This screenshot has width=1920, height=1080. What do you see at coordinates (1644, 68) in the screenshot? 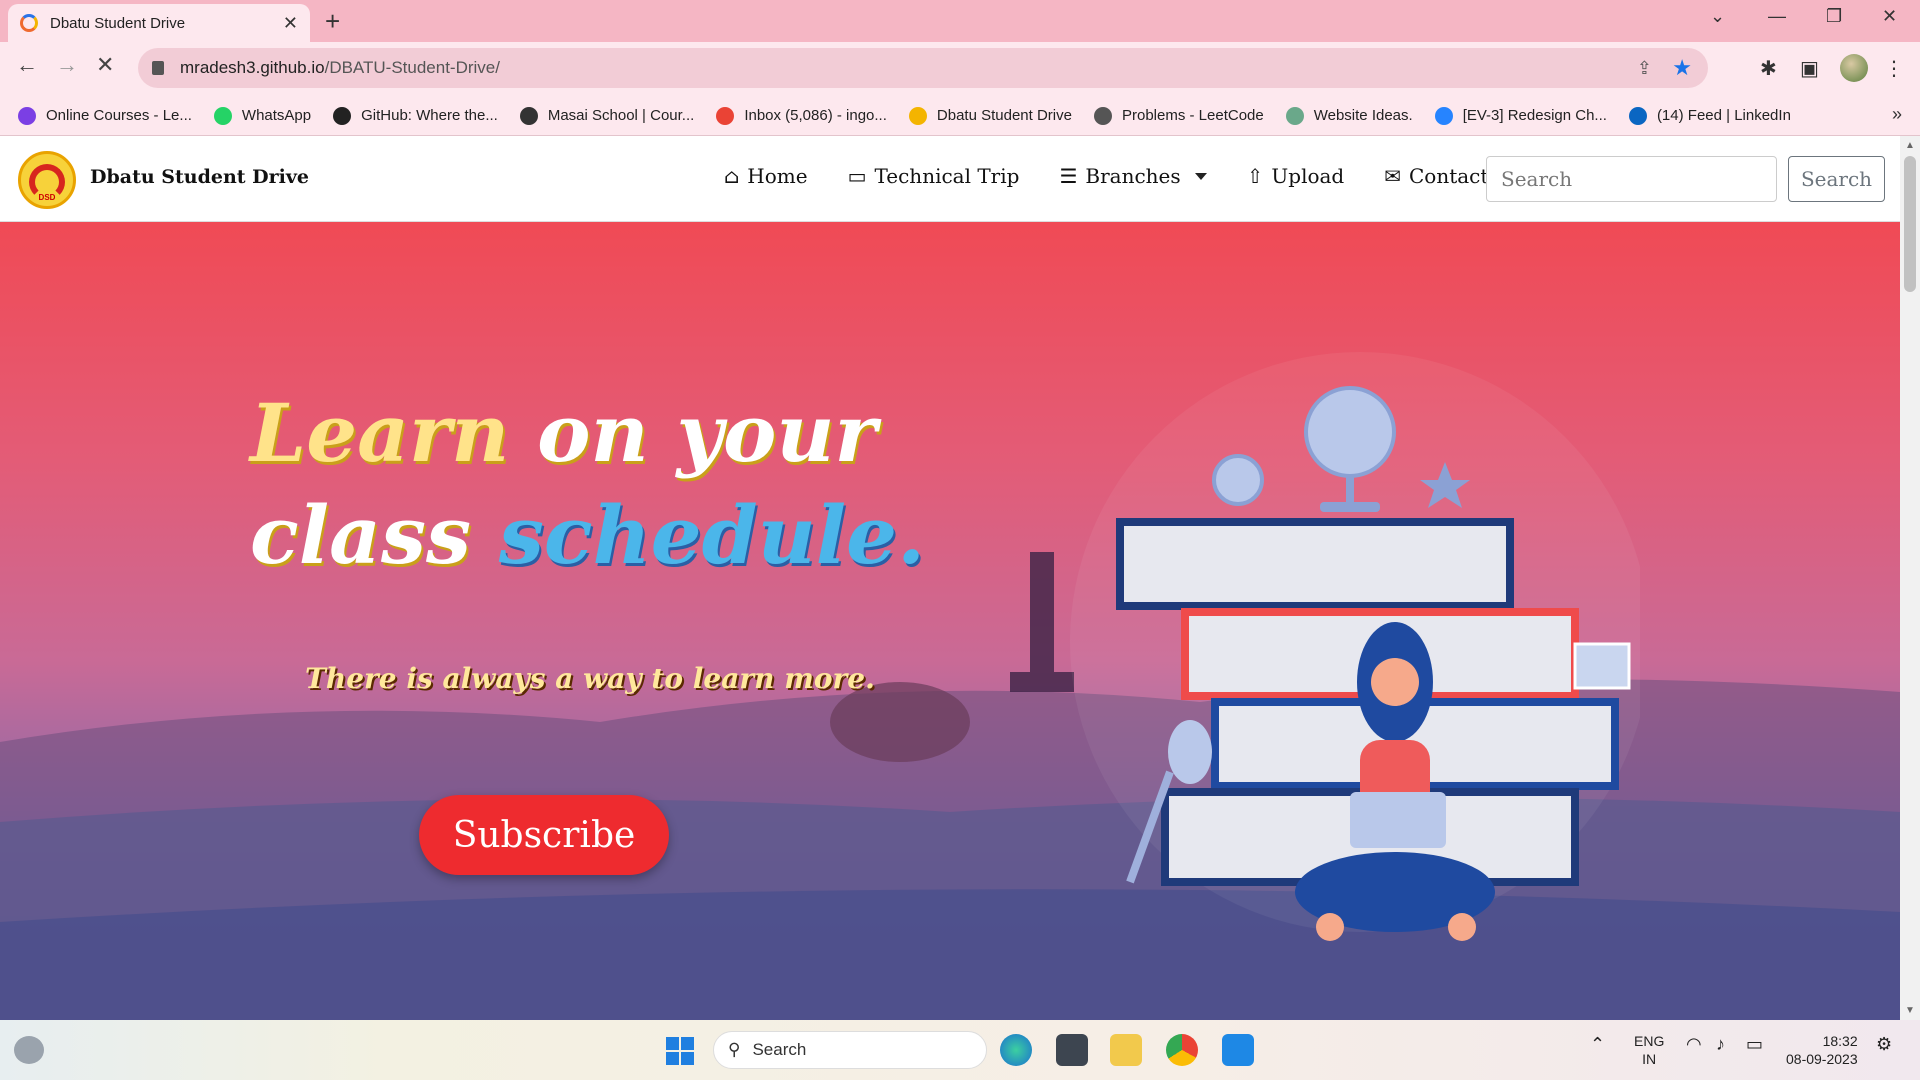
I see `share-icon: ⇪` at bounding box center [1644, 68].